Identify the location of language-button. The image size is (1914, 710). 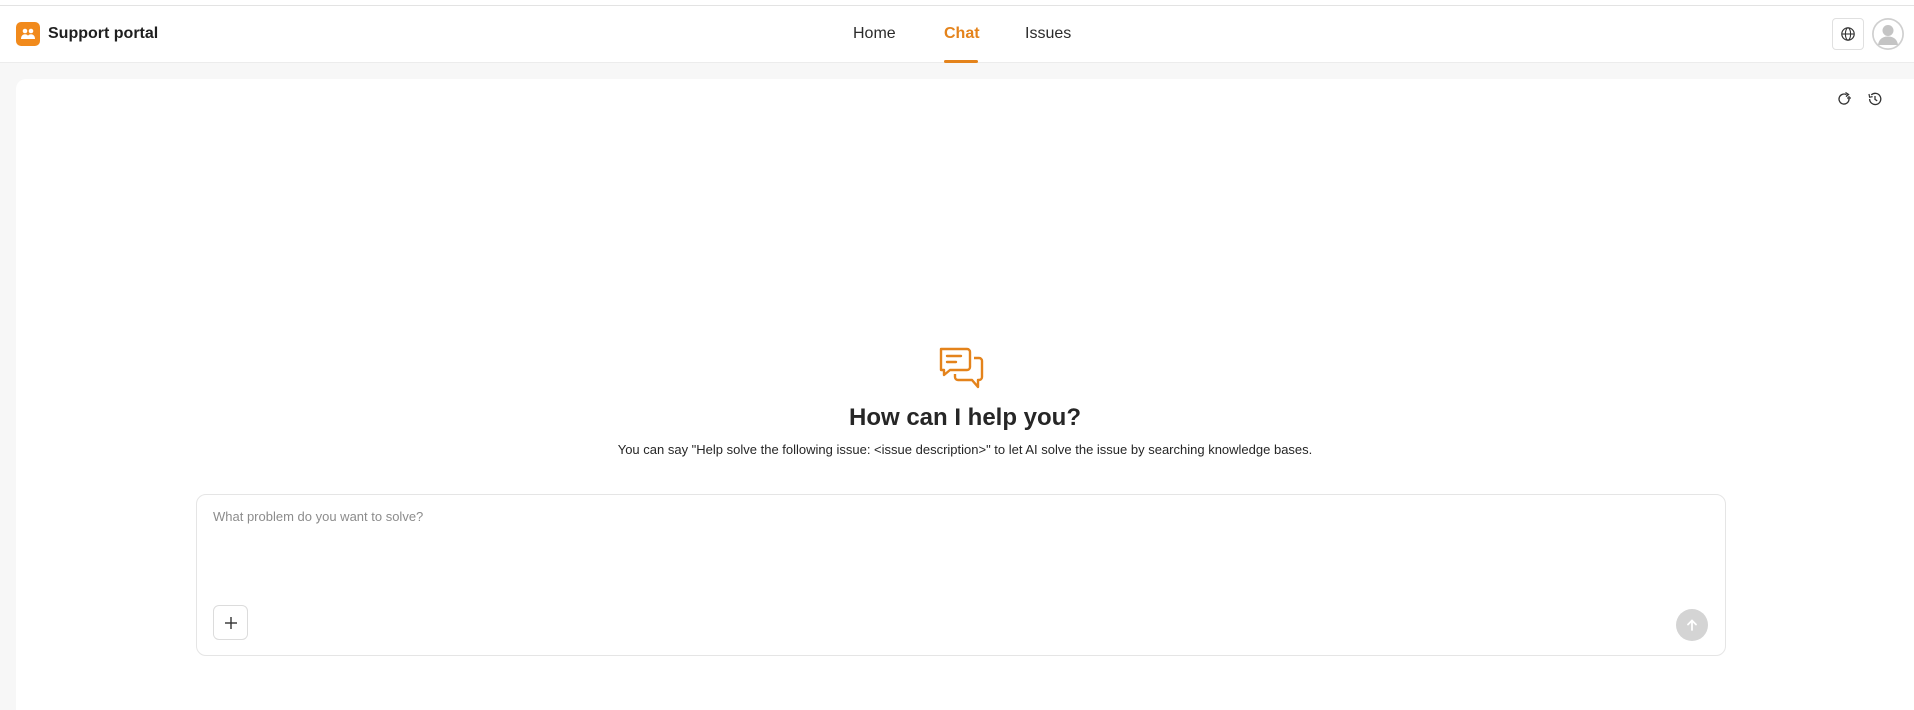
(1848, 34).